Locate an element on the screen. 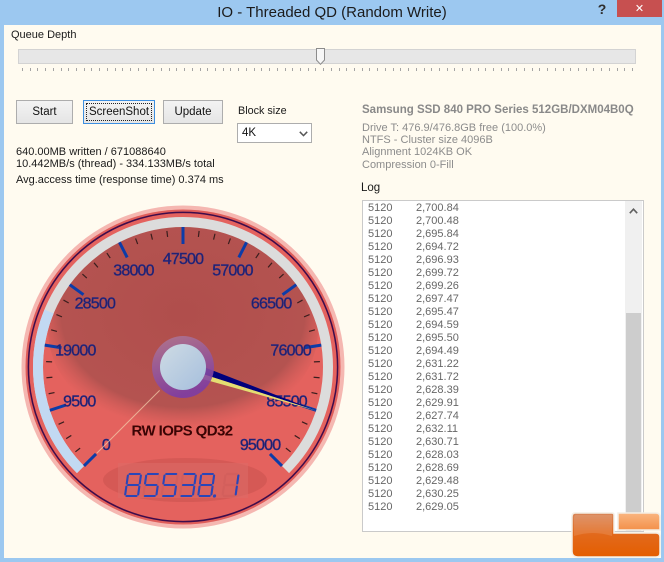  log-row: 5120 2,697.47 is located at coordinates (493, 299).